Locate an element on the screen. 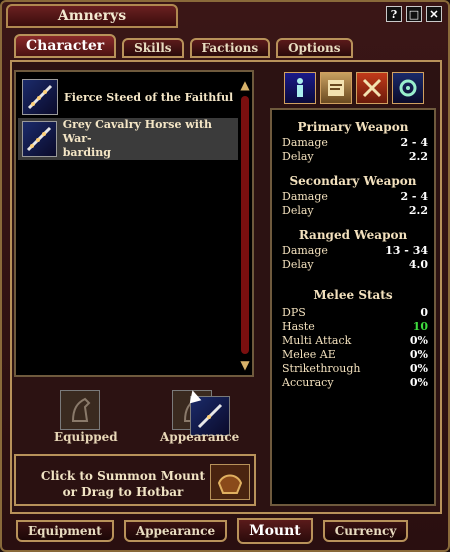 This screenshot has height=552, width=450. primary-delay-value: 2.2 is located at coordinates (418, 156).